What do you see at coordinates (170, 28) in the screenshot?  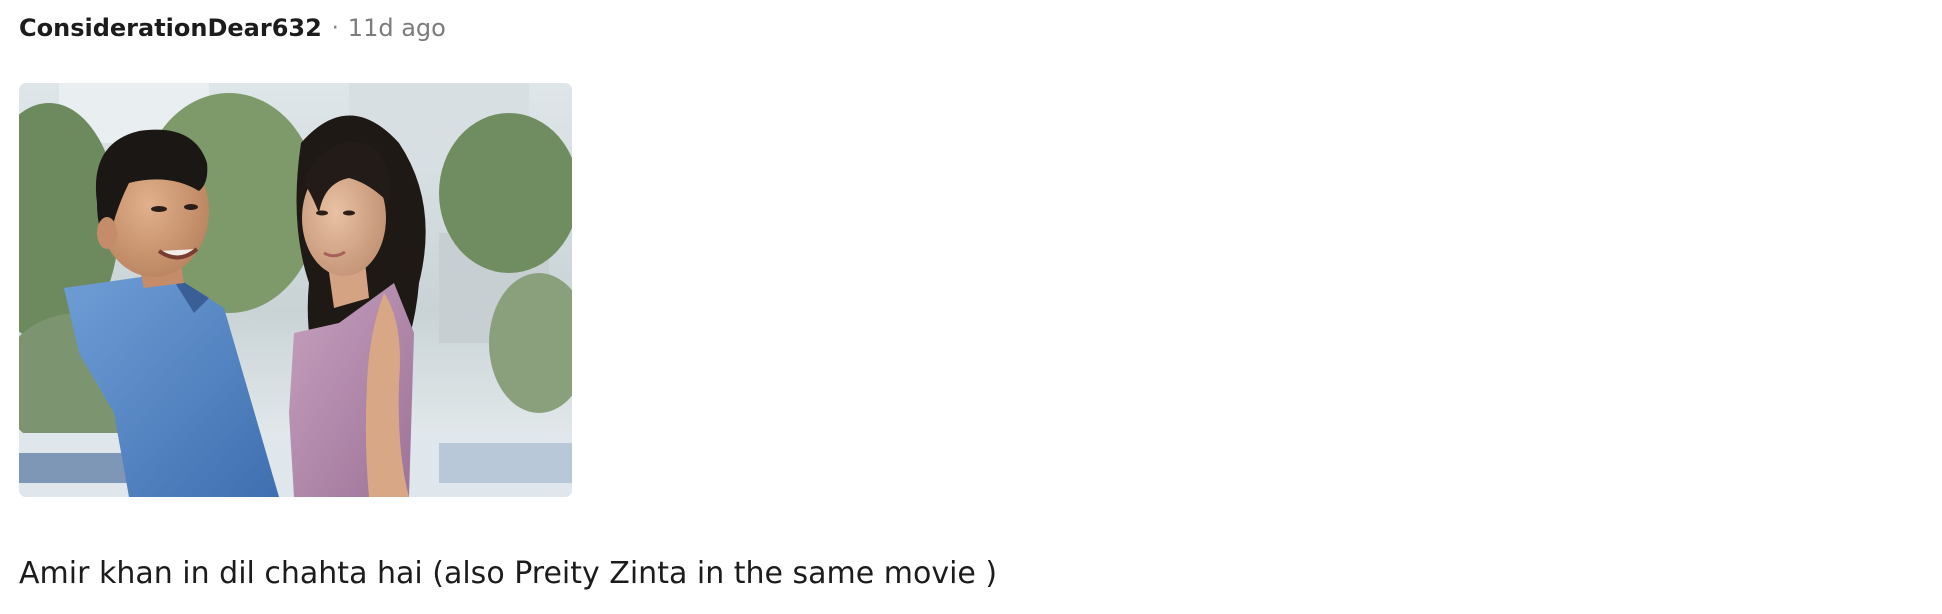 I see `comment-author-link: ConsiderationDear632` at bounding box center [170, 28].